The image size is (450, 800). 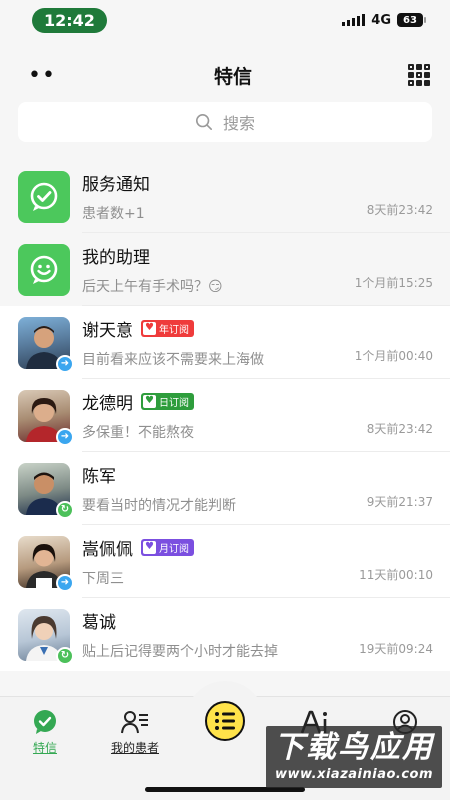 I want to click on conversation-name: 嵩佩佩, so click(x=107, y=549).